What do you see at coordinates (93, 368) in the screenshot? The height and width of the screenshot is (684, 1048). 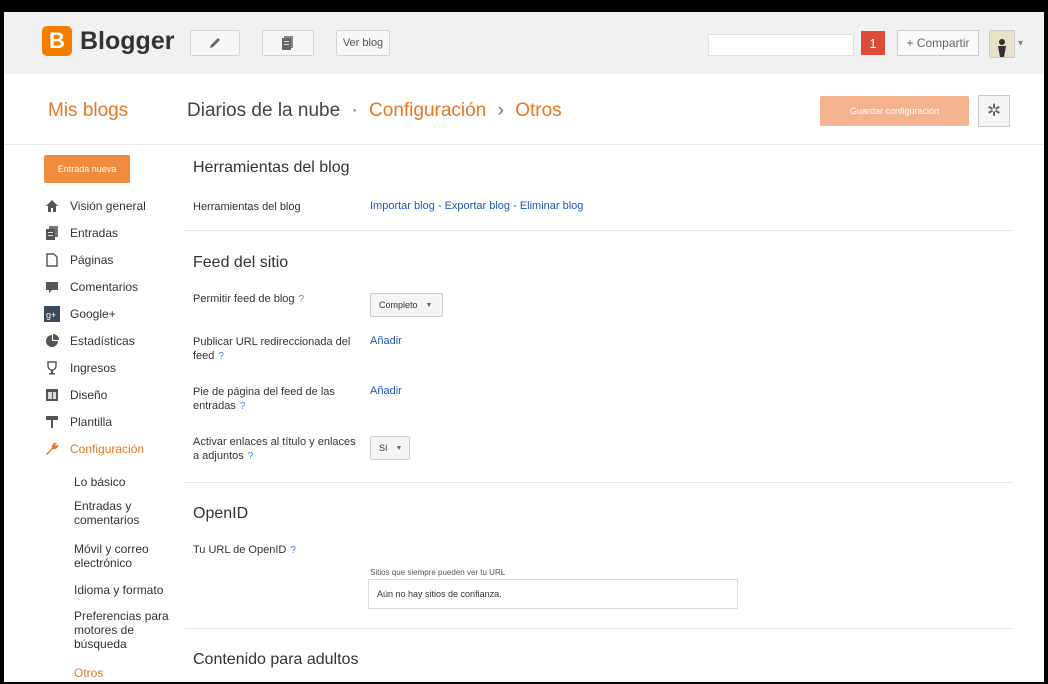 I see `sidebar-item-label: Ingresos` at bounding box center [93, 368].